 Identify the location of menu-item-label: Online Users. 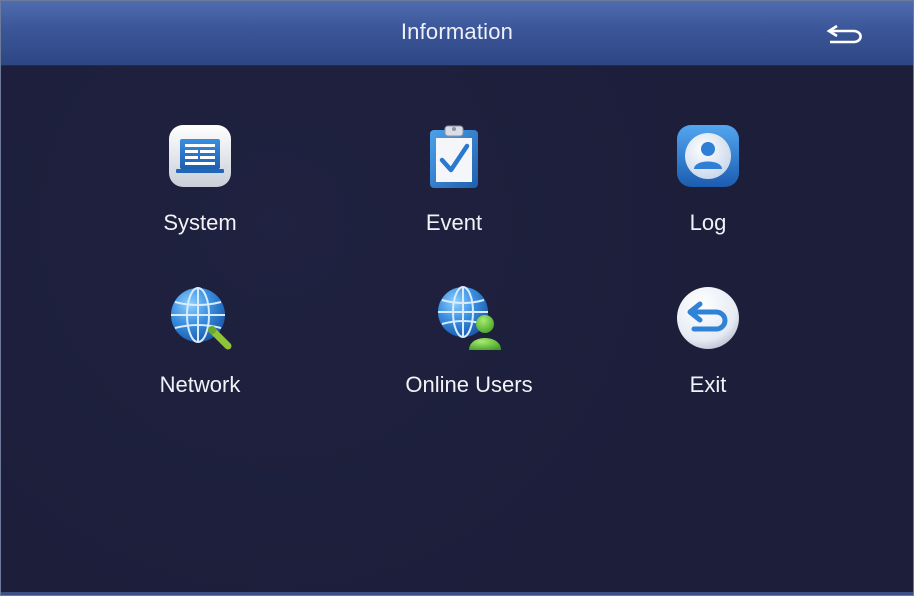
(469, 384).